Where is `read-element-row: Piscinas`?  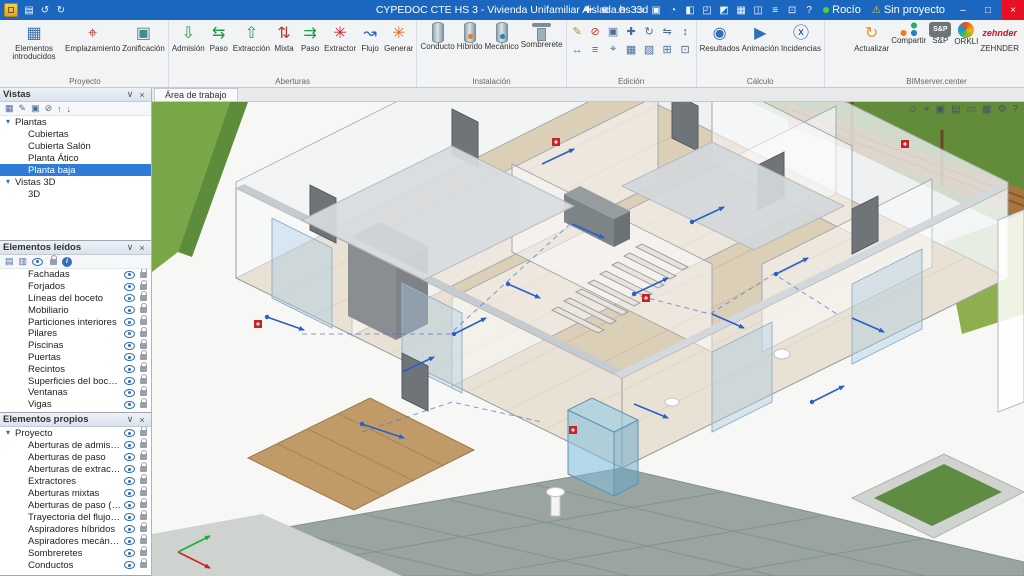
read-element-row: Piscinas is located at coordinates (75, 345).